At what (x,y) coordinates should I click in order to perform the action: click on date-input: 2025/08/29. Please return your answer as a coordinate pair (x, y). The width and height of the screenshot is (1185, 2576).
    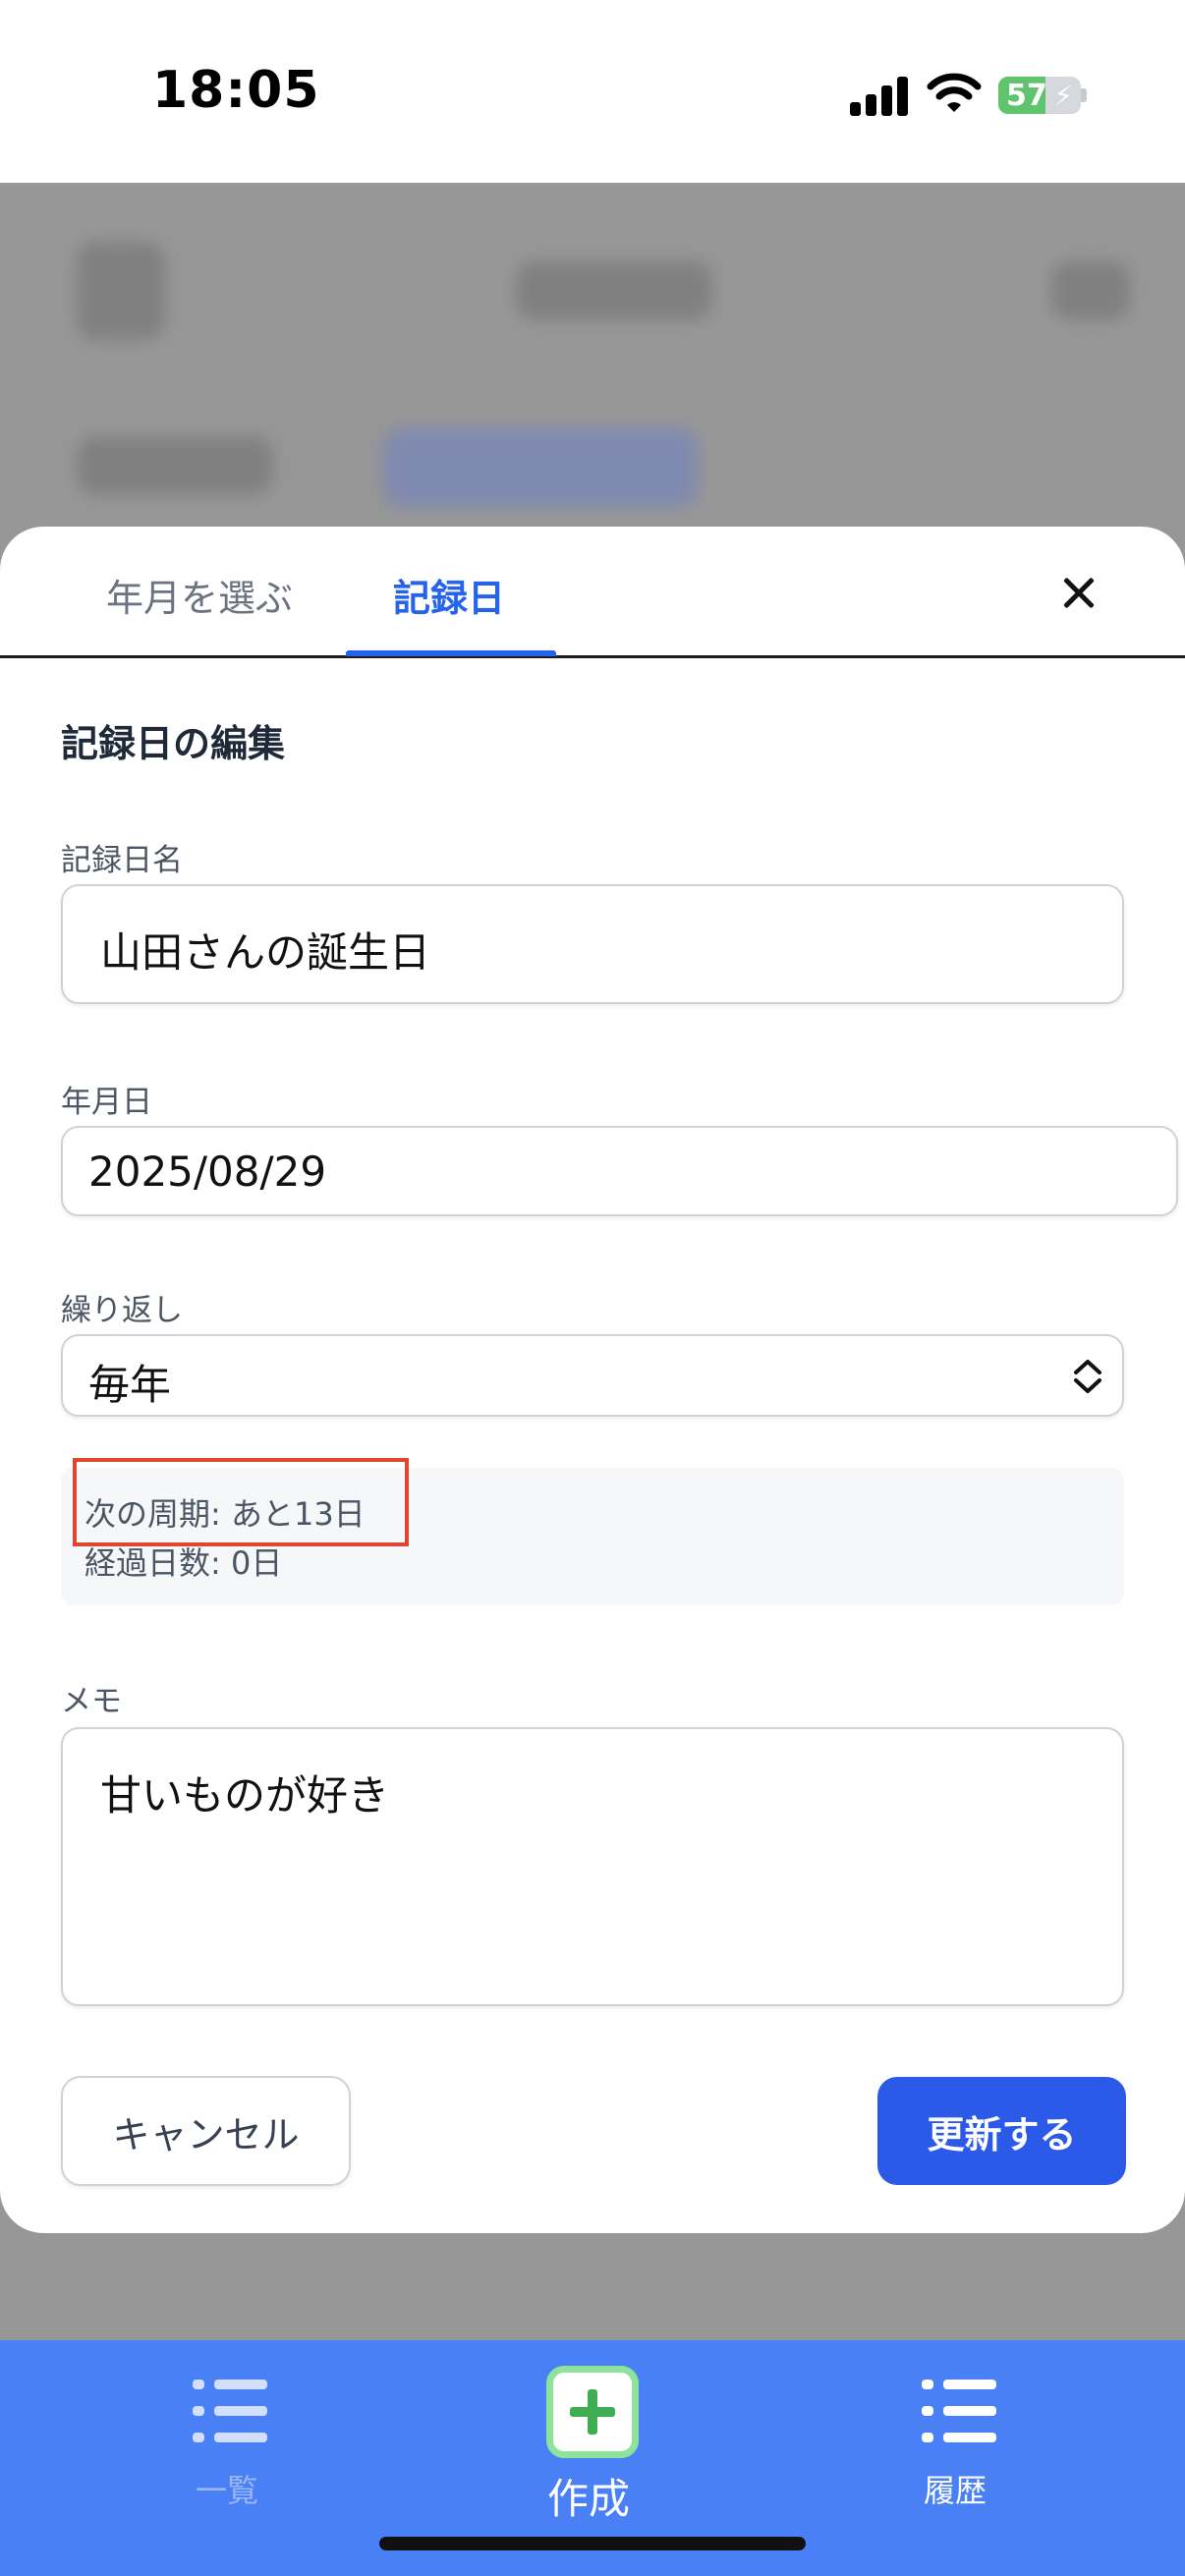
    Looking at the image, I should click on (620, 1171).